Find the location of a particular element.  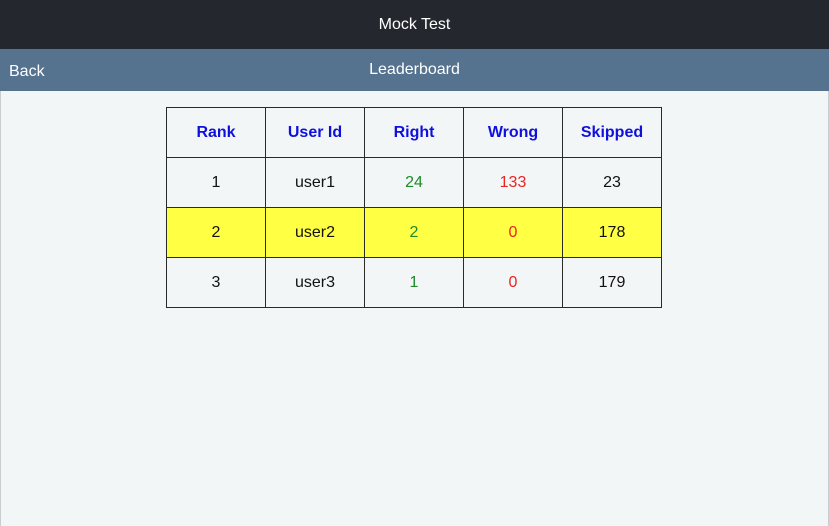

column-header-wrong: Wrong is located at coordinates (513, 132).